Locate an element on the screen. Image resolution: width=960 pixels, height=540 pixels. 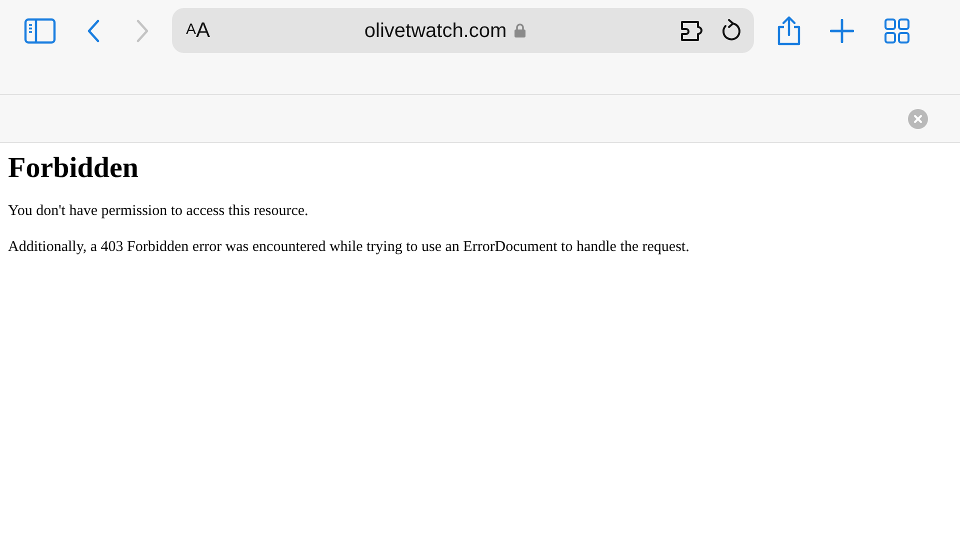
reload-button is located at coordinates (731, 30).